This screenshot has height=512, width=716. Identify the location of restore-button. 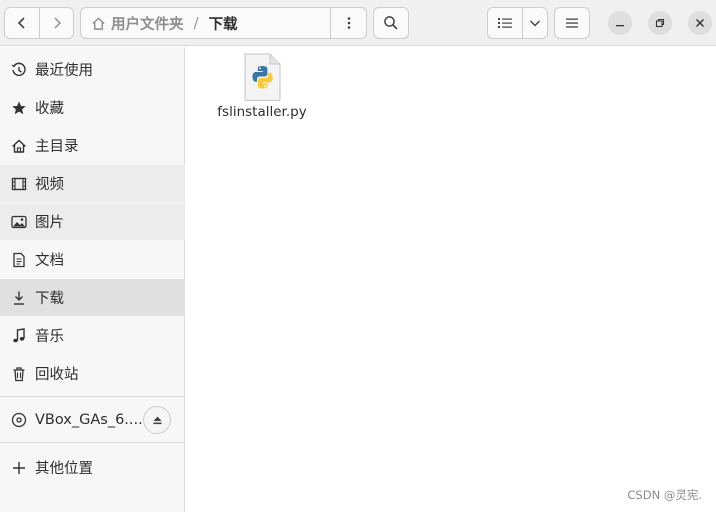
(660, 23).